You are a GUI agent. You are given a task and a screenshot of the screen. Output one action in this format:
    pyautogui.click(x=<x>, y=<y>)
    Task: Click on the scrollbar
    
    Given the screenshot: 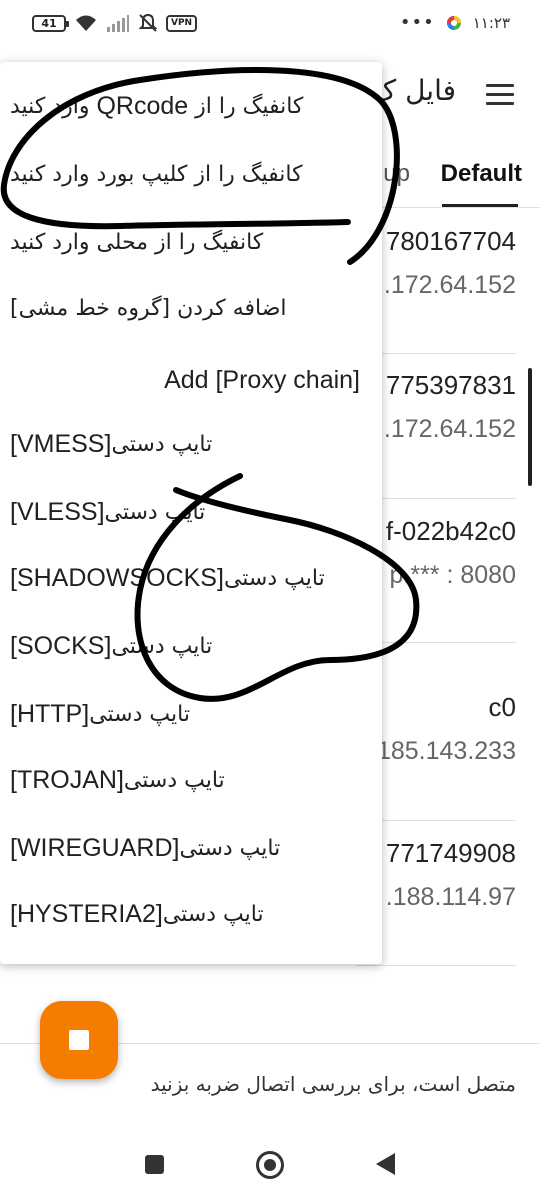 What is the action you would take?
    pyautogui.click(x=530, y=427)
    